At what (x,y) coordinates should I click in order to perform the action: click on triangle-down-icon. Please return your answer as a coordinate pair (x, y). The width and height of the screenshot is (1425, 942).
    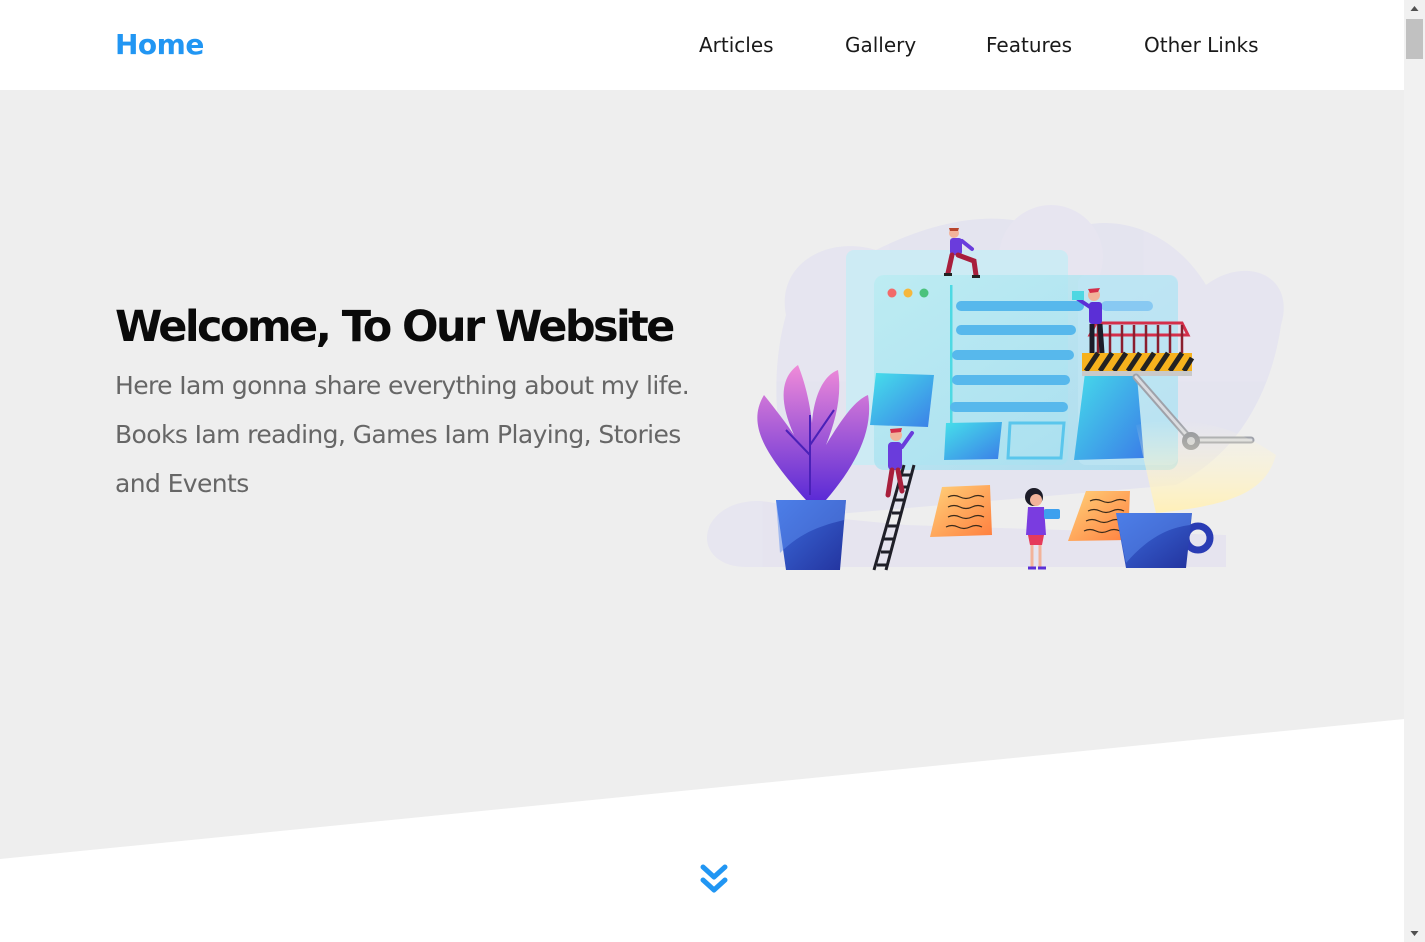
    Looking at the image, I should click on (1414, 933).